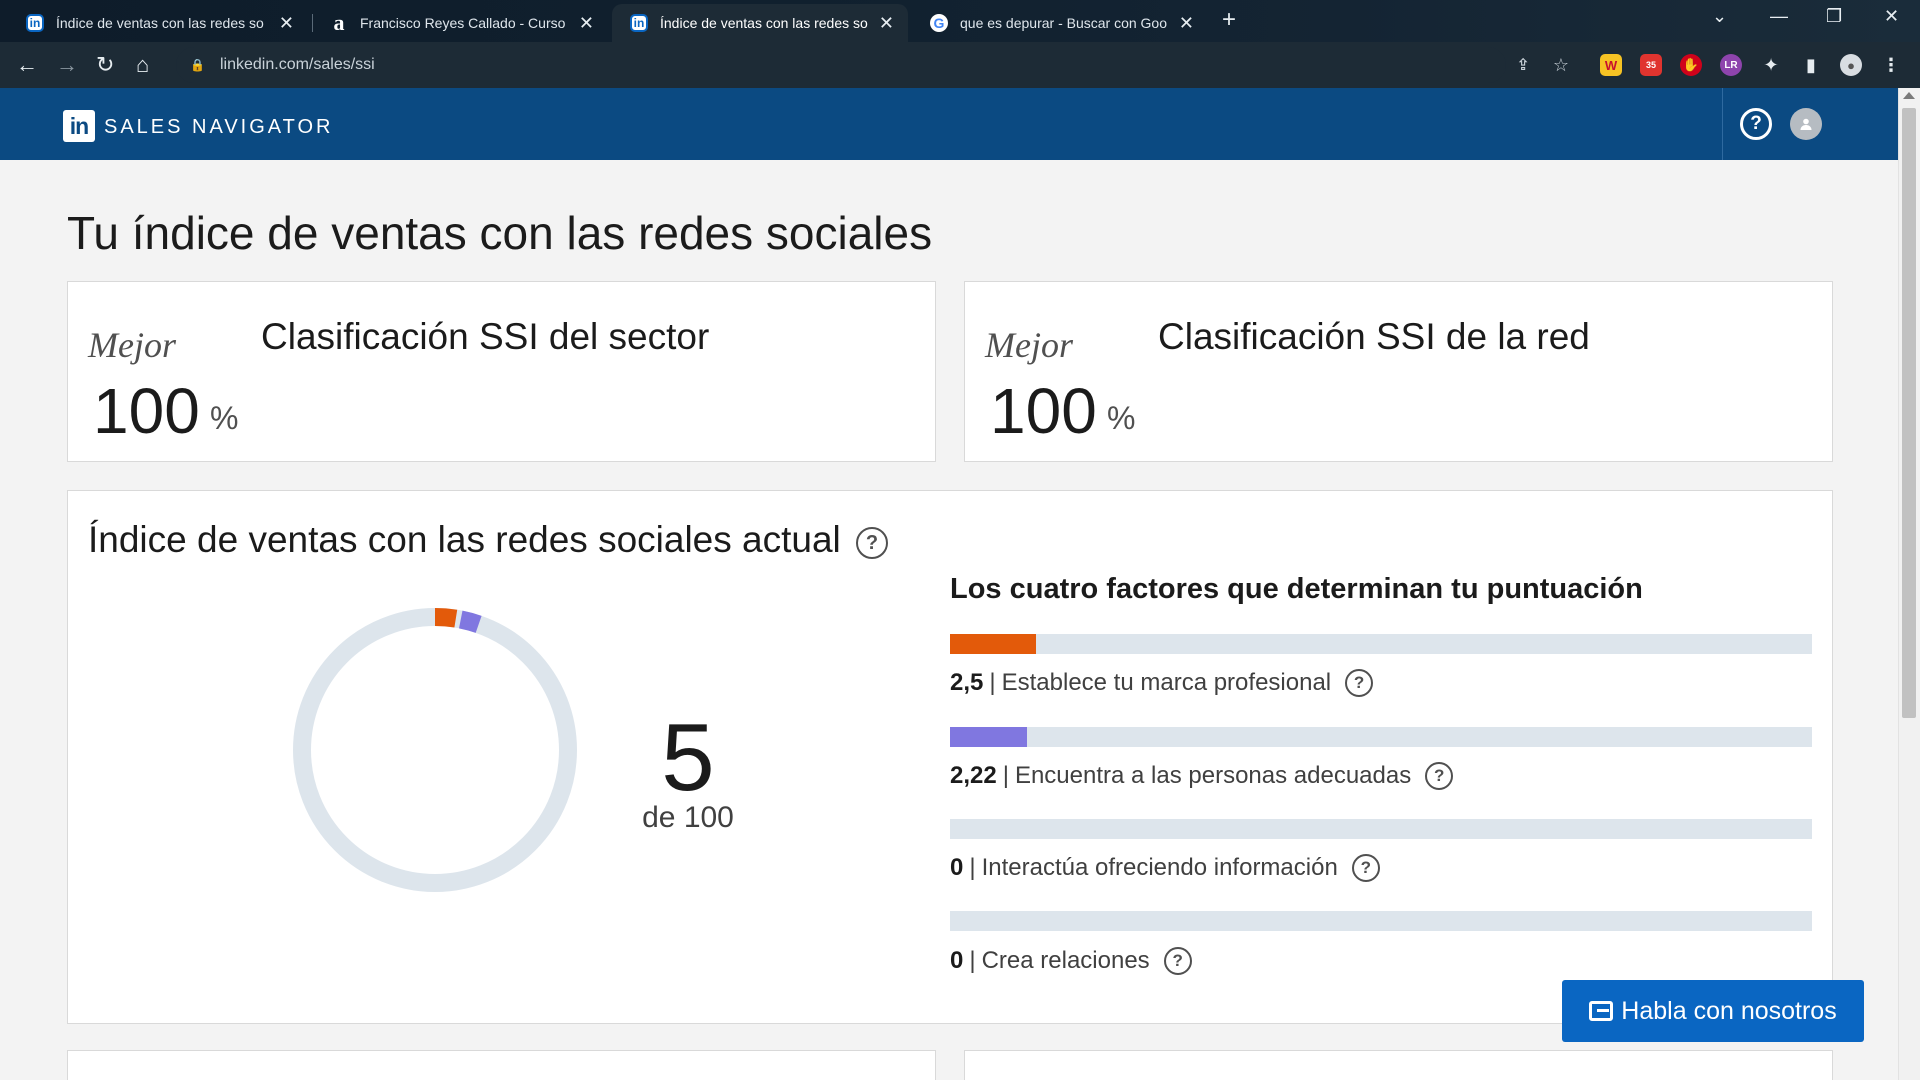 This screenshot has width=1920, height=1080. Describe the element at coordinates (1213, 775) in the screenshot. I see `factor-label: Encuentra a las personas adecuadas` at that location.